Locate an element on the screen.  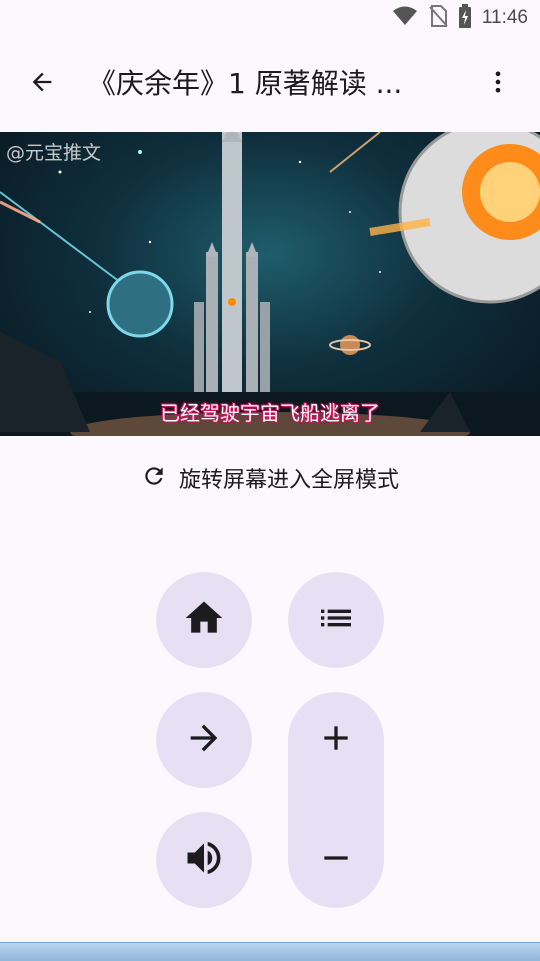
playlist-button is located at coordinates (336, 620).